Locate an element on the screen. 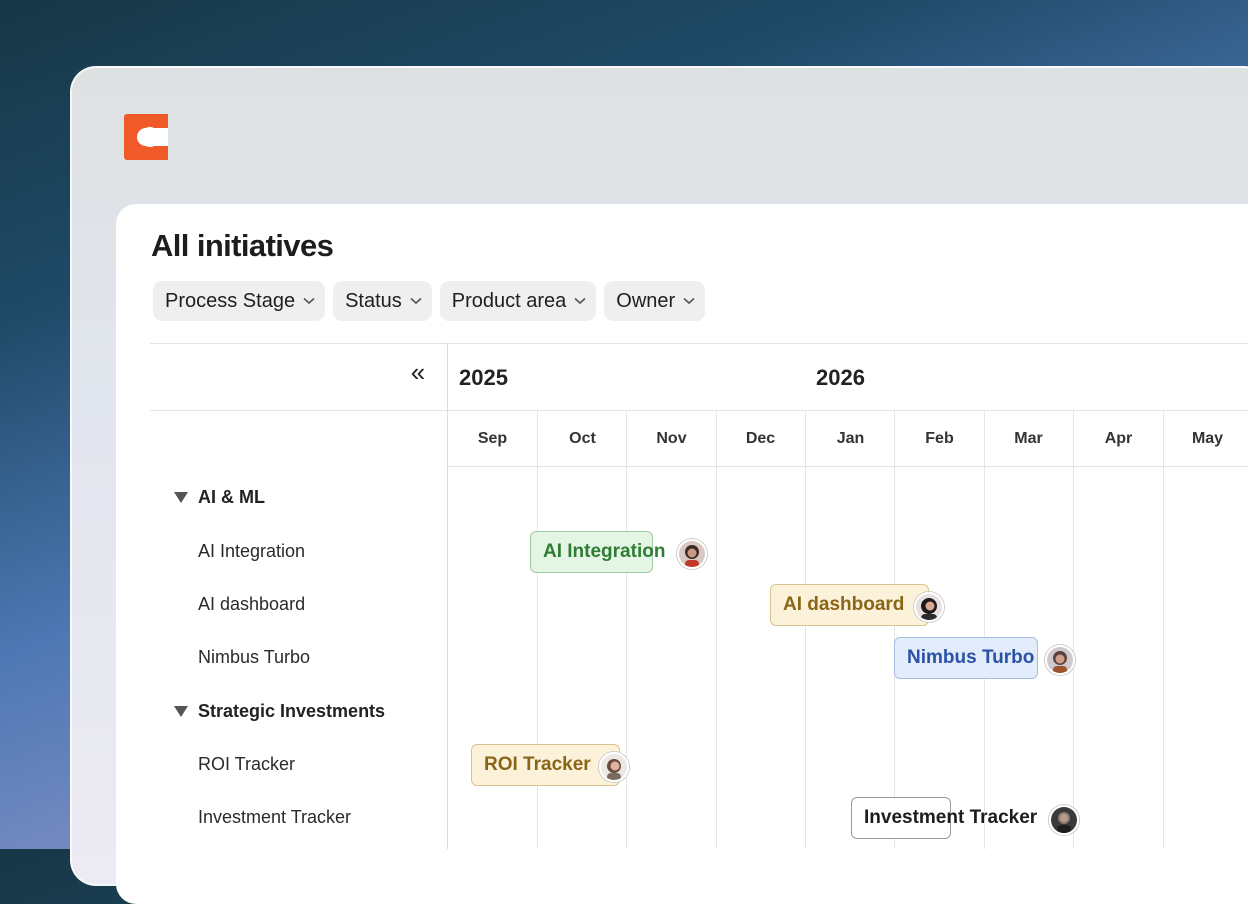  sidebar-divider is located at coordinates (447, 596).